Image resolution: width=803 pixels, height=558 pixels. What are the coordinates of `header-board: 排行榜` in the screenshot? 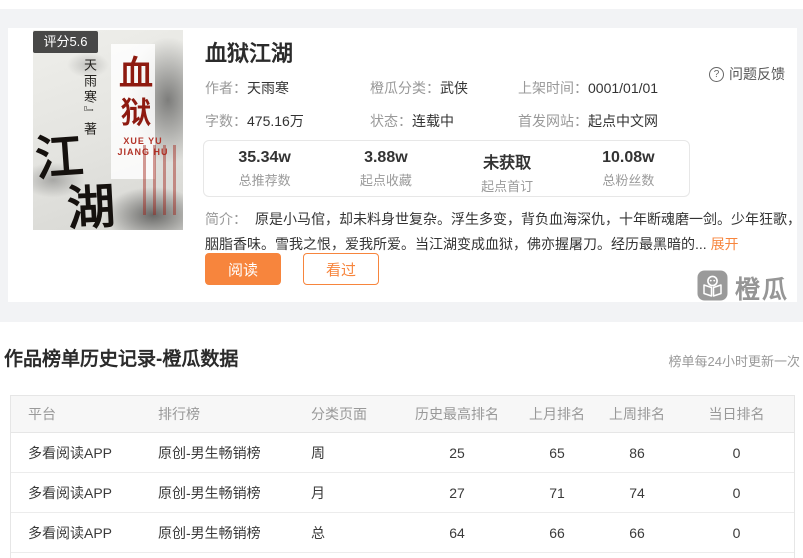 It's located at (179, 414).